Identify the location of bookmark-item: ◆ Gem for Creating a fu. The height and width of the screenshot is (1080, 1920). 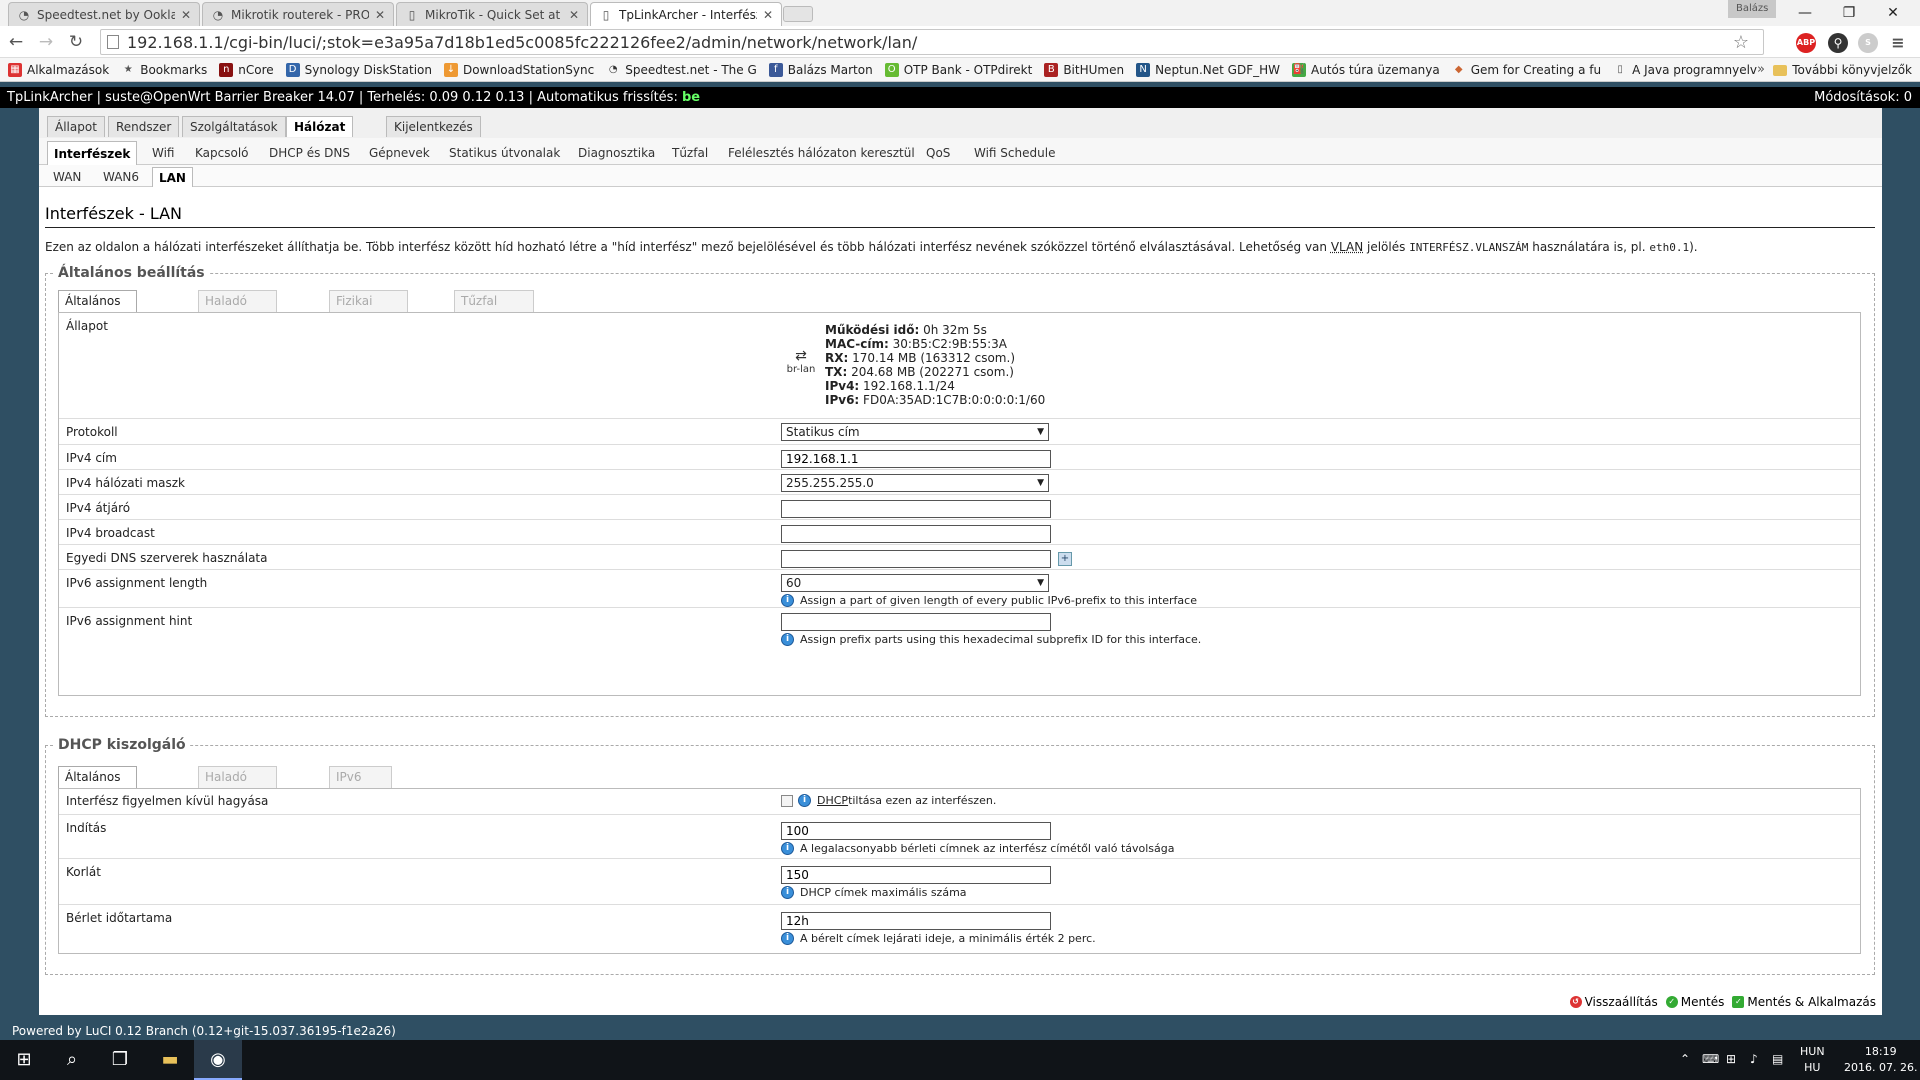
(1526, 70).